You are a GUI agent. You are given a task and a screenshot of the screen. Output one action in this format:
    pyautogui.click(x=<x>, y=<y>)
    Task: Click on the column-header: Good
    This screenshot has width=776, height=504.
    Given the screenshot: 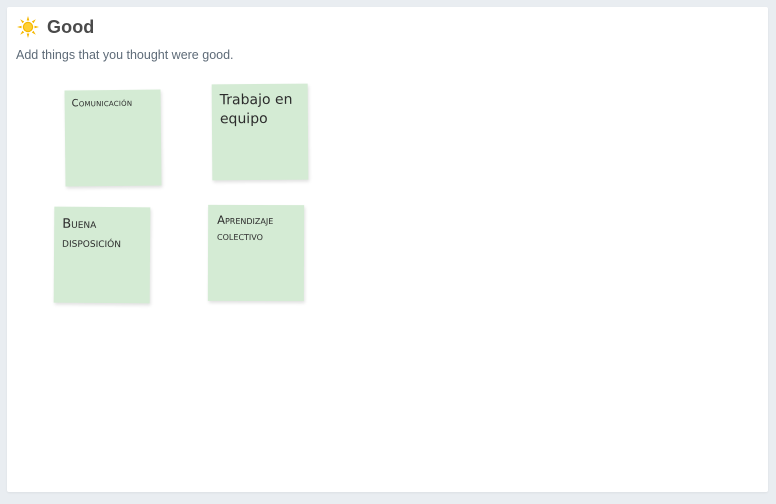 What is the action you would take?
    pyautogui.click(x=55, y=27)
    